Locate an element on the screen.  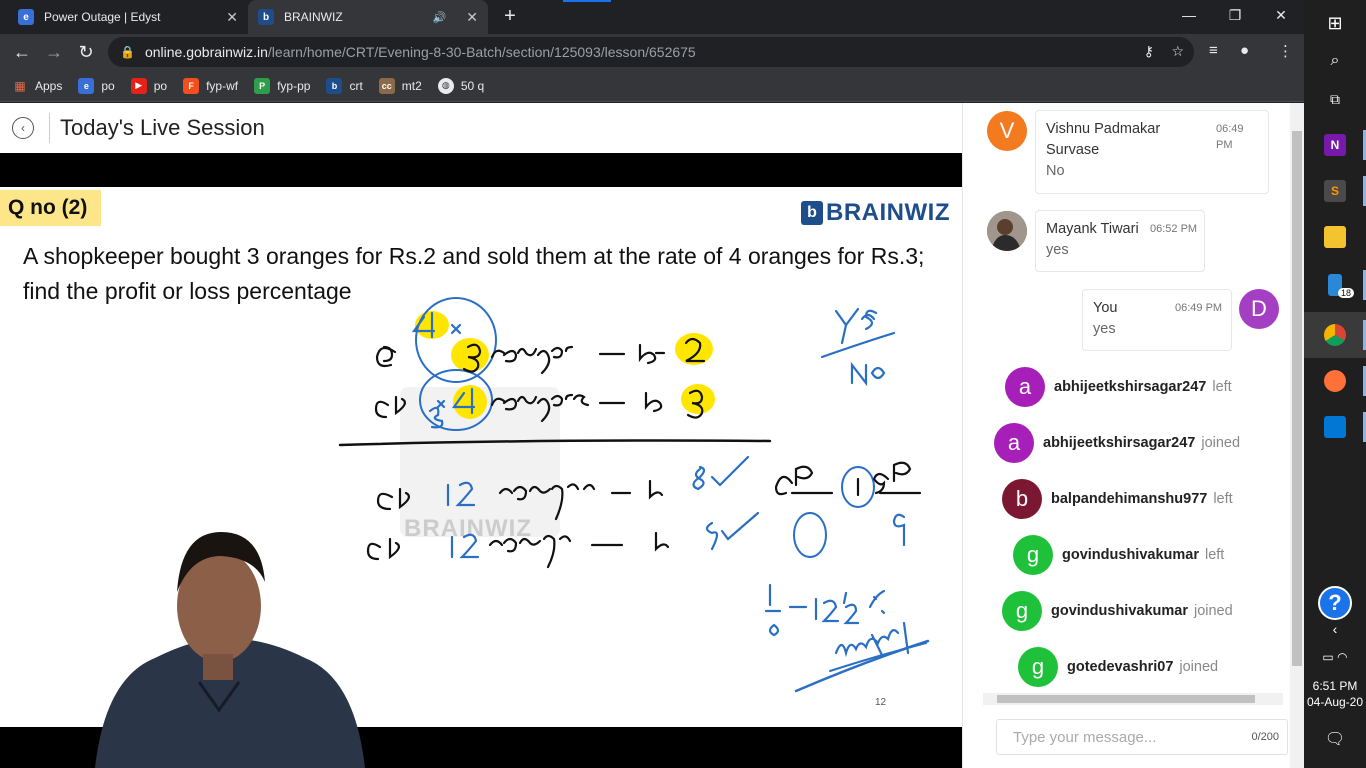
onenote-app: N is located at coordinates (1335, 145).